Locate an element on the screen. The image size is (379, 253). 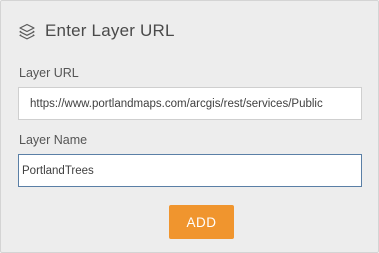
layer-name-label: Layer Name is located at coordinates (53, 140).